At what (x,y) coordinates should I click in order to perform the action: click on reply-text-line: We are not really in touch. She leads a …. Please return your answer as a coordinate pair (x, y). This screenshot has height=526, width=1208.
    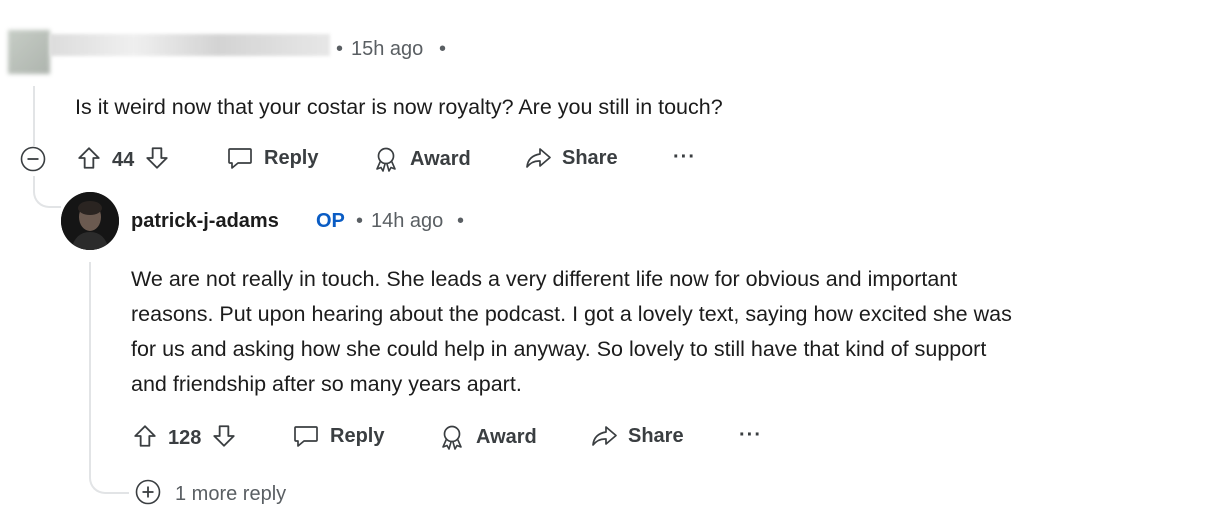
    Looking at the image, I should click on (544, 279).